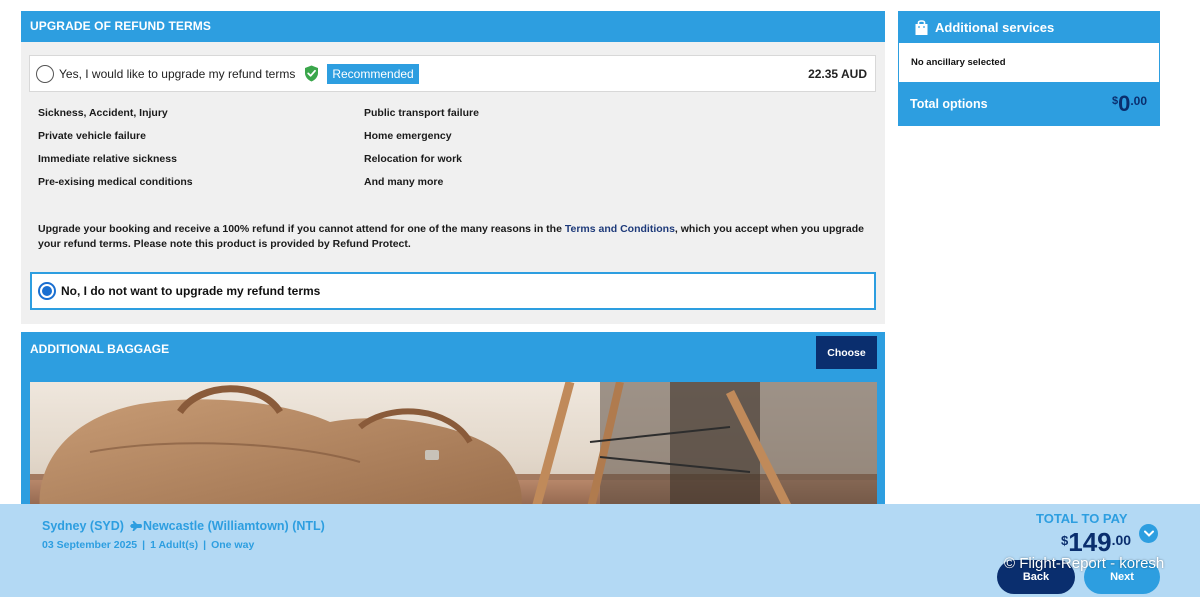 The height and width of the screenshot is (597, 1200). Describe the element at coordinates (107, 159) in the screenshot. I see `benefit-item: Immediate relative sickness` at that location.